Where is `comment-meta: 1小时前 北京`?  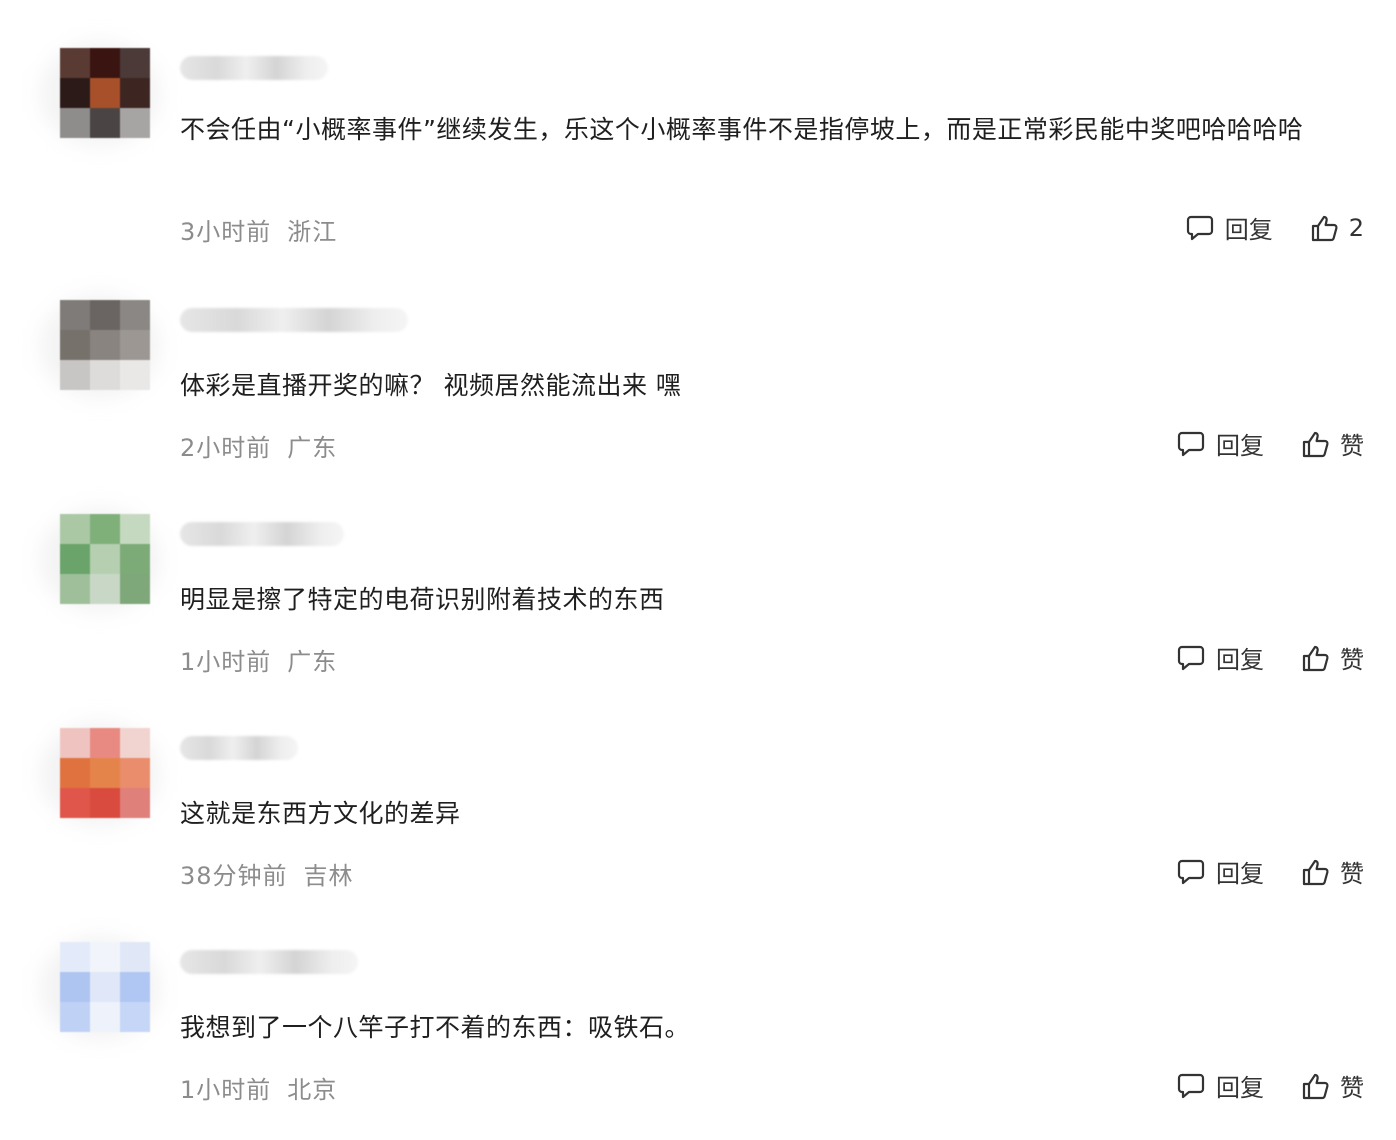 comment-meta: 1小时前 北京 is located at coordinates (258, 1087).